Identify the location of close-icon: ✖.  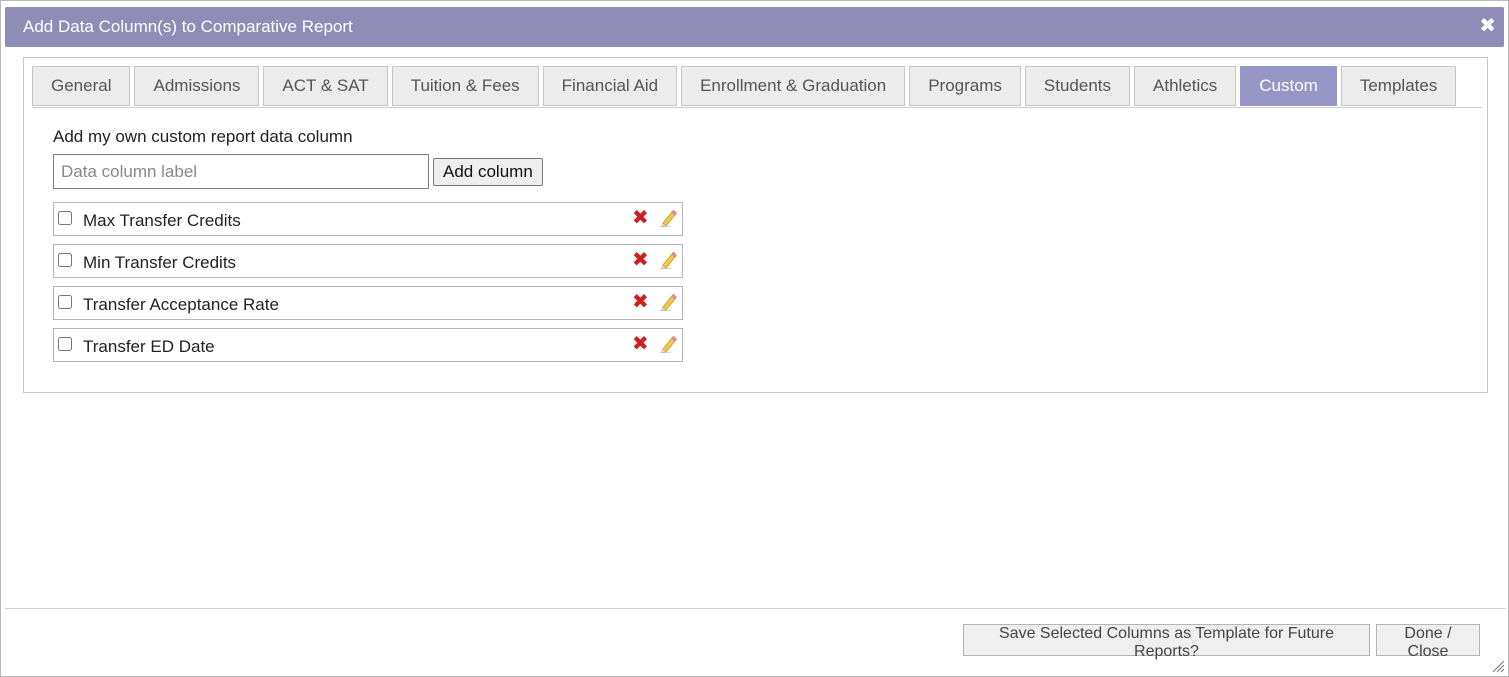
(1487, 26).